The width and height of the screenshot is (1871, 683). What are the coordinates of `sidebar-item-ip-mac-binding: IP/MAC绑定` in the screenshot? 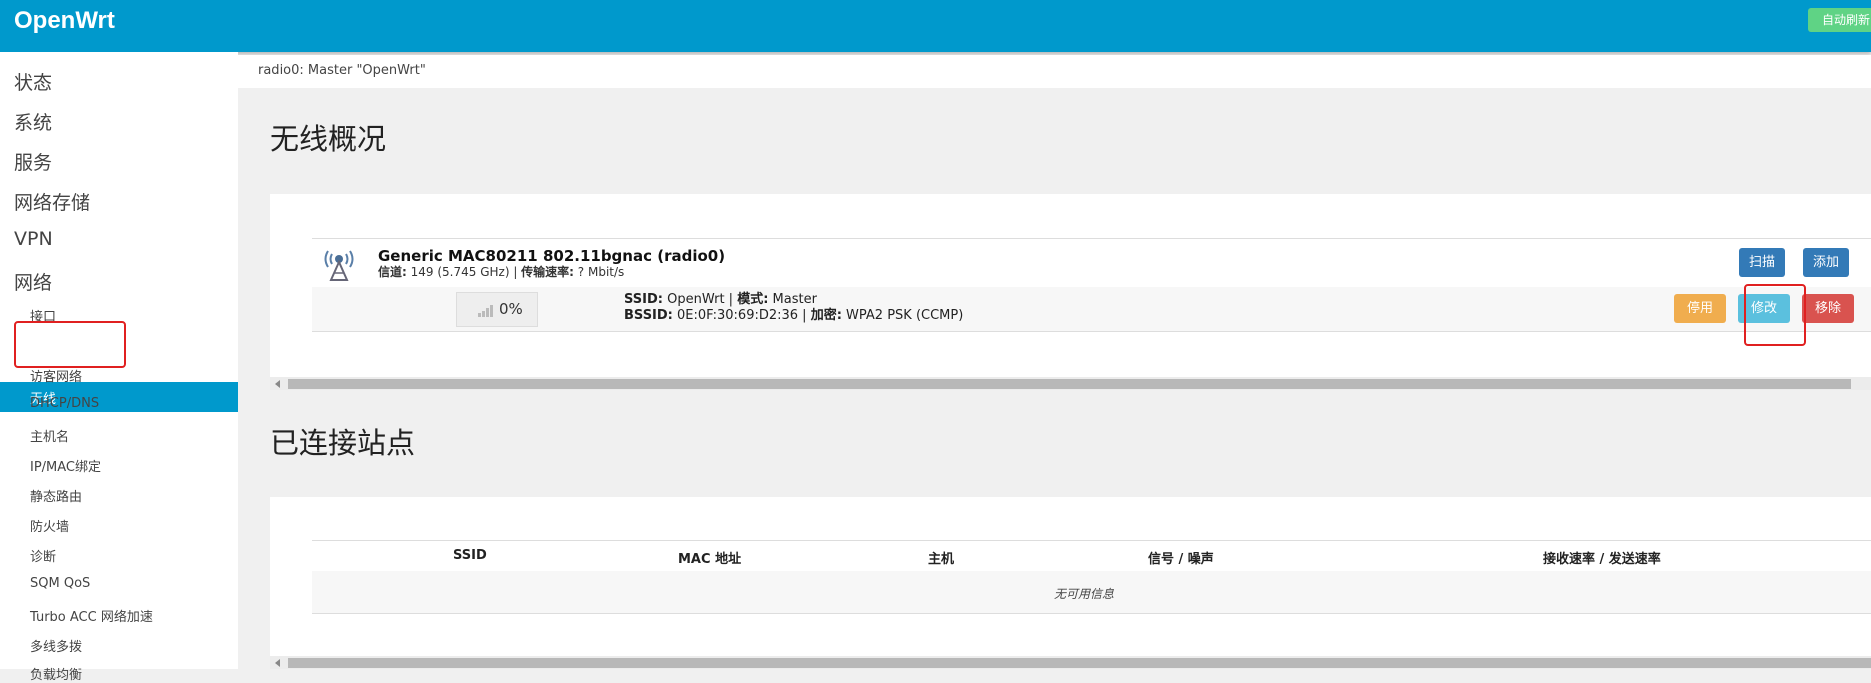 It's located at (65, 465).